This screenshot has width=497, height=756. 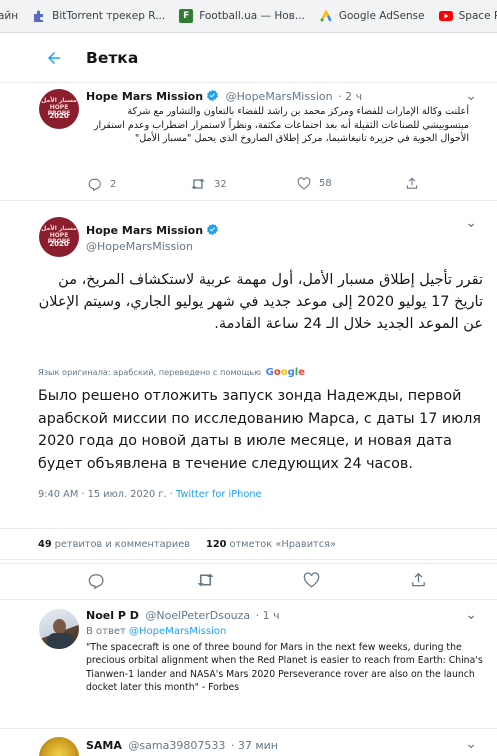 I want to click on reply-tweet: SAMA @sama39807533 · 37 мин ⌄, so click(x=248, y=743).